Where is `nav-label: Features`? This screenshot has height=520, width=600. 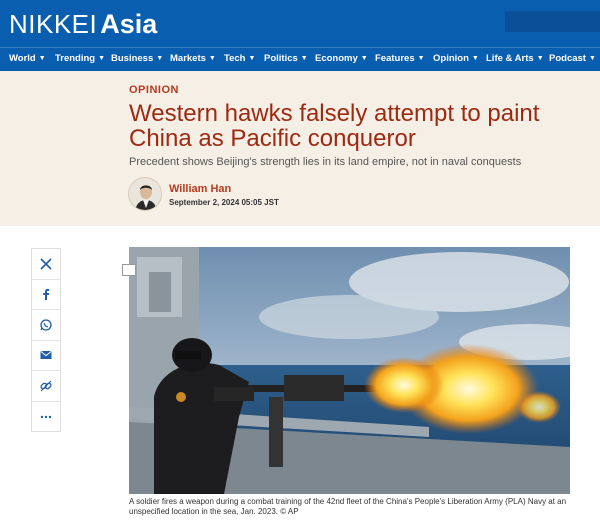
nav-label: Features is located at coordinates (395, 58).